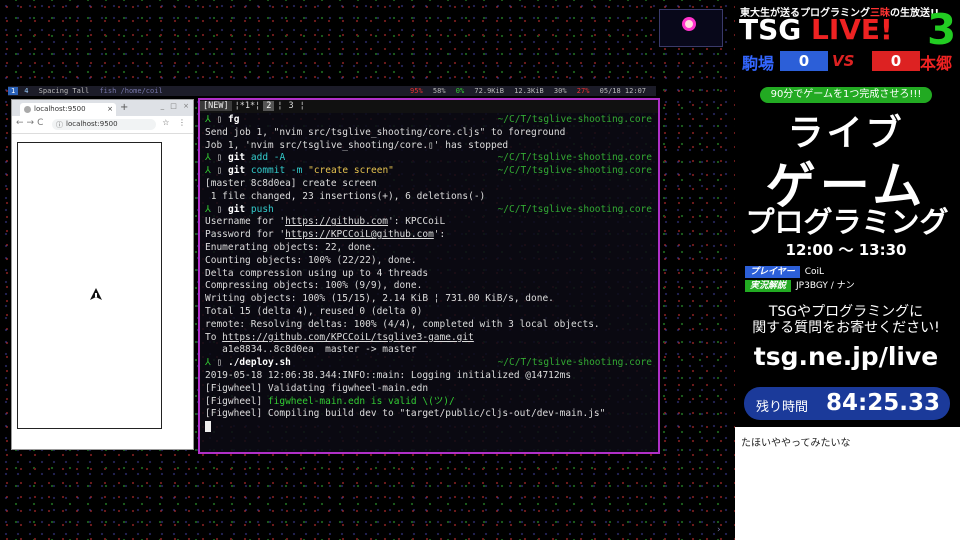  Describe the element at coordinates (883, 403) in the screenshot. I see `remaining-time-value: 84:25.33` at that location.